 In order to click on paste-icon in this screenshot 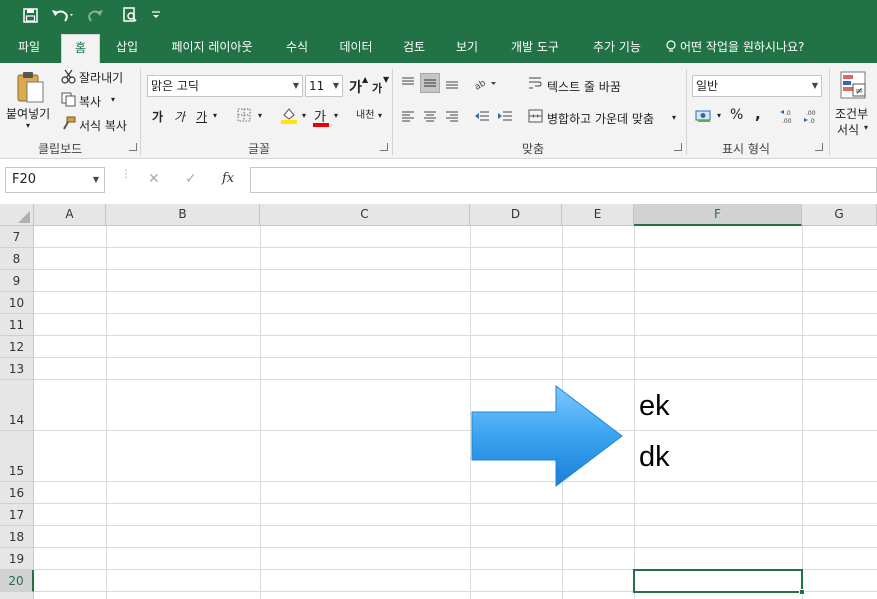, I will do `click(31, 87)`.